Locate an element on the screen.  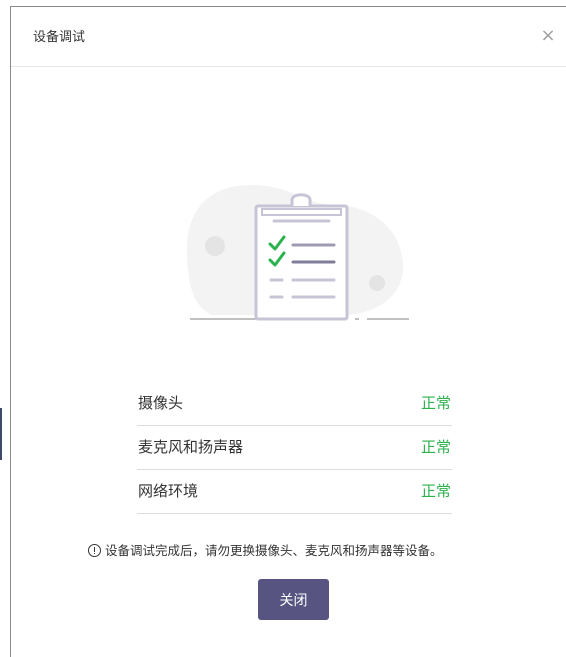
dialog-header: 设备调试 × is located at coordinates (288, 37).